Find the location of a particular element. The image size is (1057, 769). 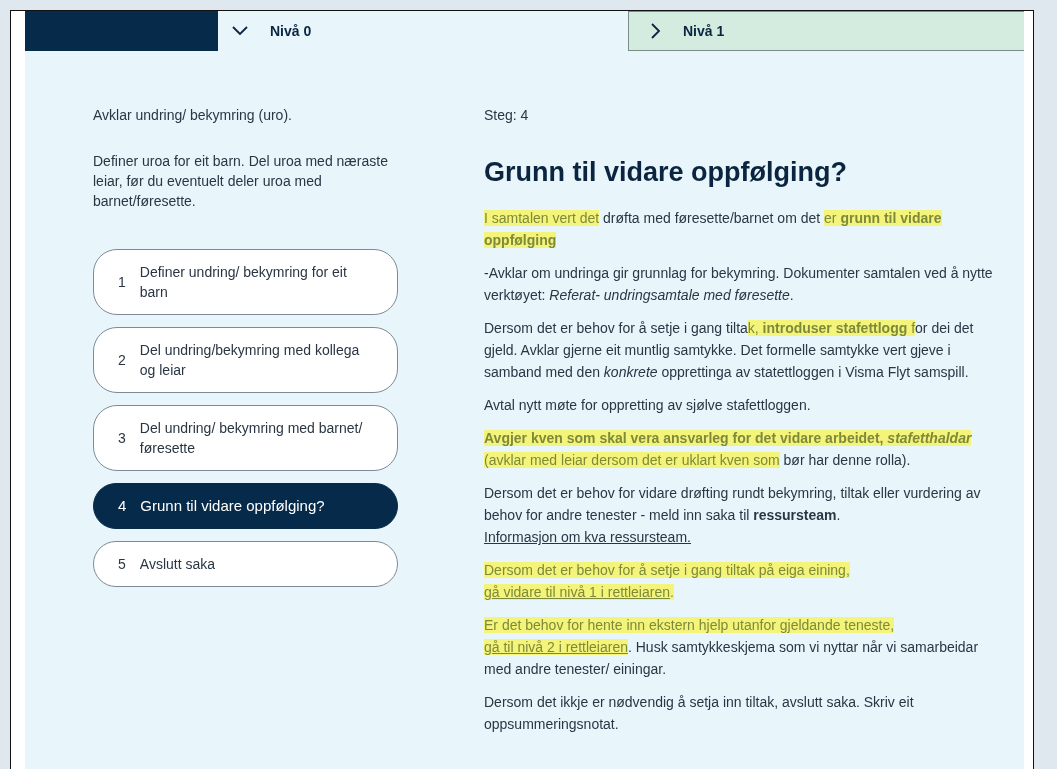

page-heading: Grunn til vidare oppfølging? is located at coordinates (666, 172).